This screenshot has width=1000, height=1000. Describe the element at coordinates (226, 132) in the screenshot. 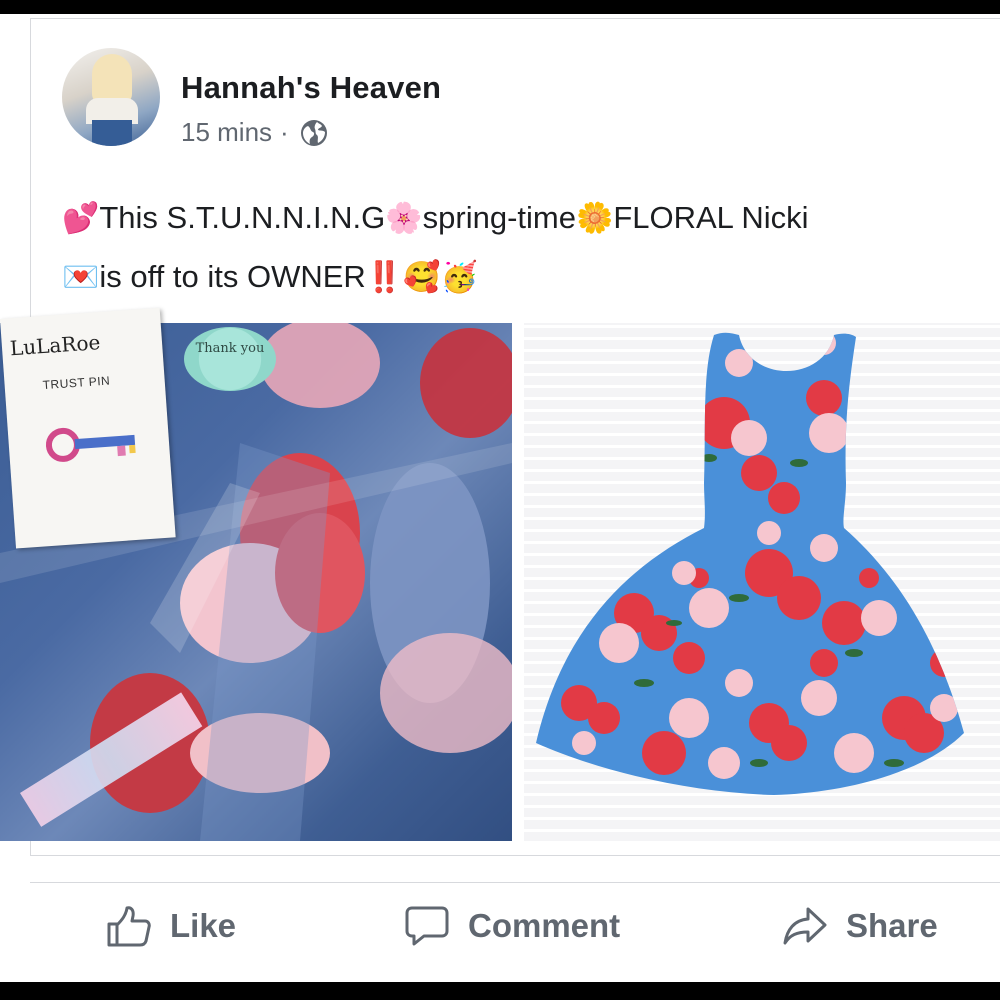

I see `post-time: 15 mins` at that location.